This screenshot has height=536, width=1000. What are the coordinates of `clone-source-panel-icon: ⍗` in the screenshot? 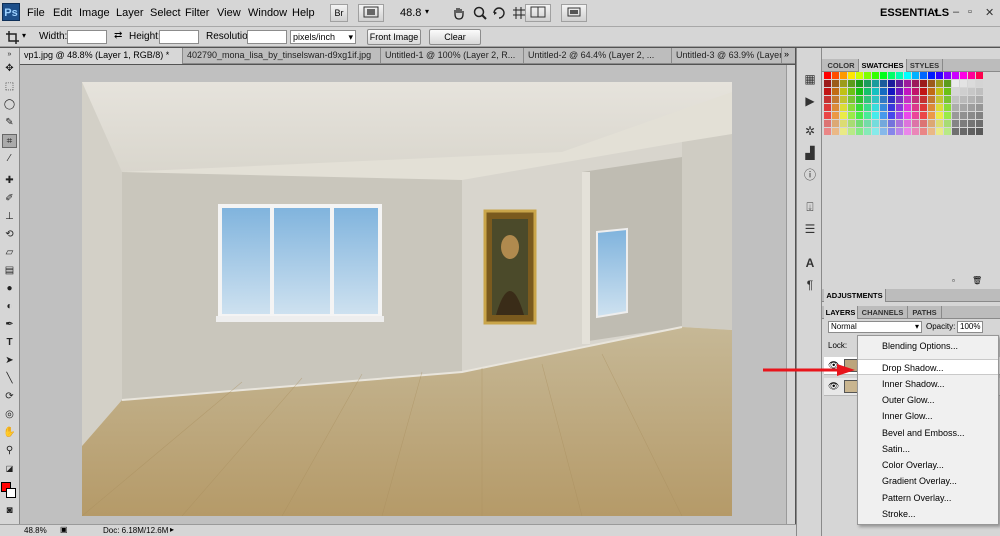 It's located at (810, 207).